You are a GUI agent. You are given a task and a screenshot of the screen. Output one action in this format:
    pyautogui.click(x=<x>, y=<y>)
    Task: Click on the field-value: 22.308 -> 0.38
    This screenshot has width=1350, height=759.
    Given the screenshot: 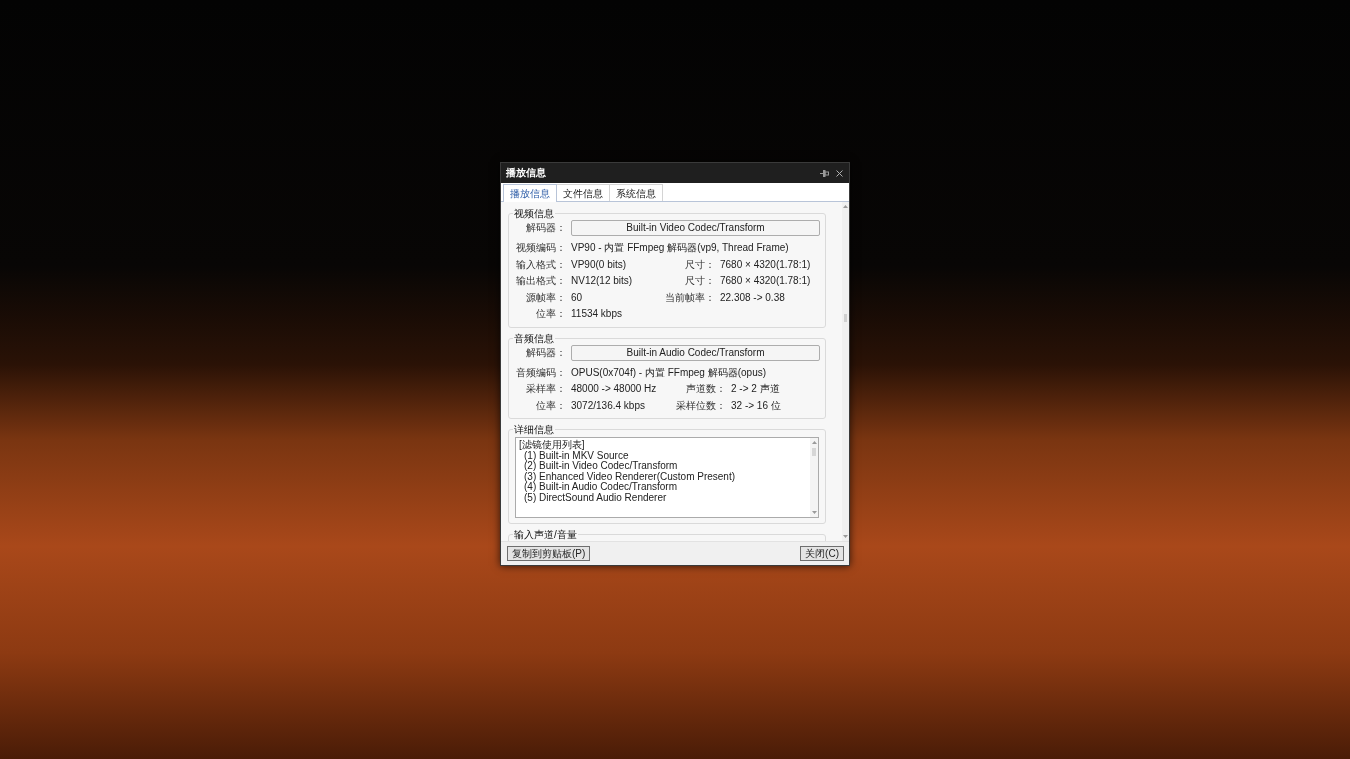 What is the action you would take?
    pyautogui.click(x=752, y=297)
    